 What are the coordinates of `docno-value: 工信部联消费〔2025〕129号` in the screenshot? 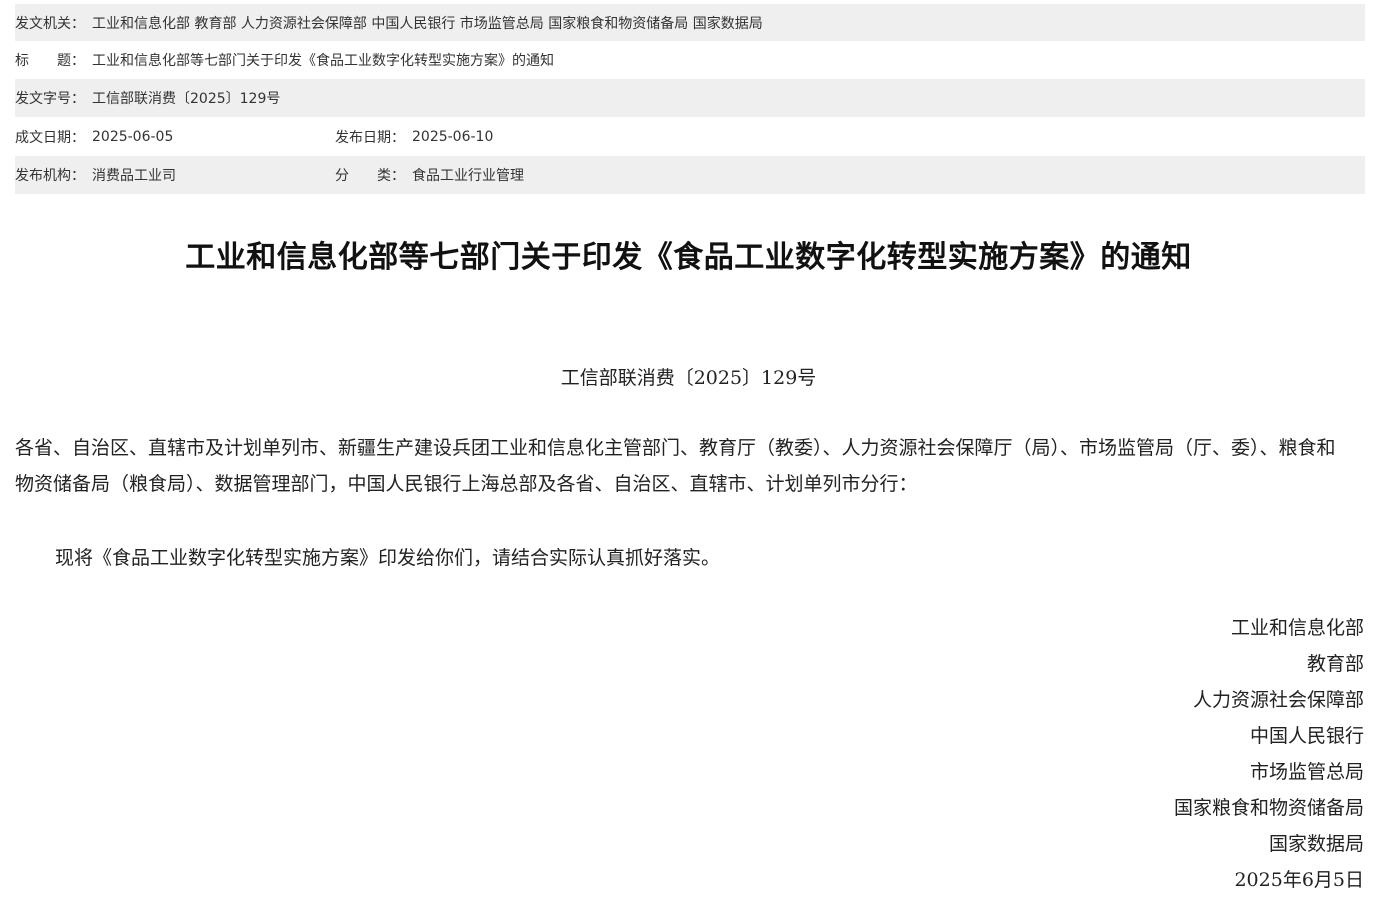 It's located at (186, 99).